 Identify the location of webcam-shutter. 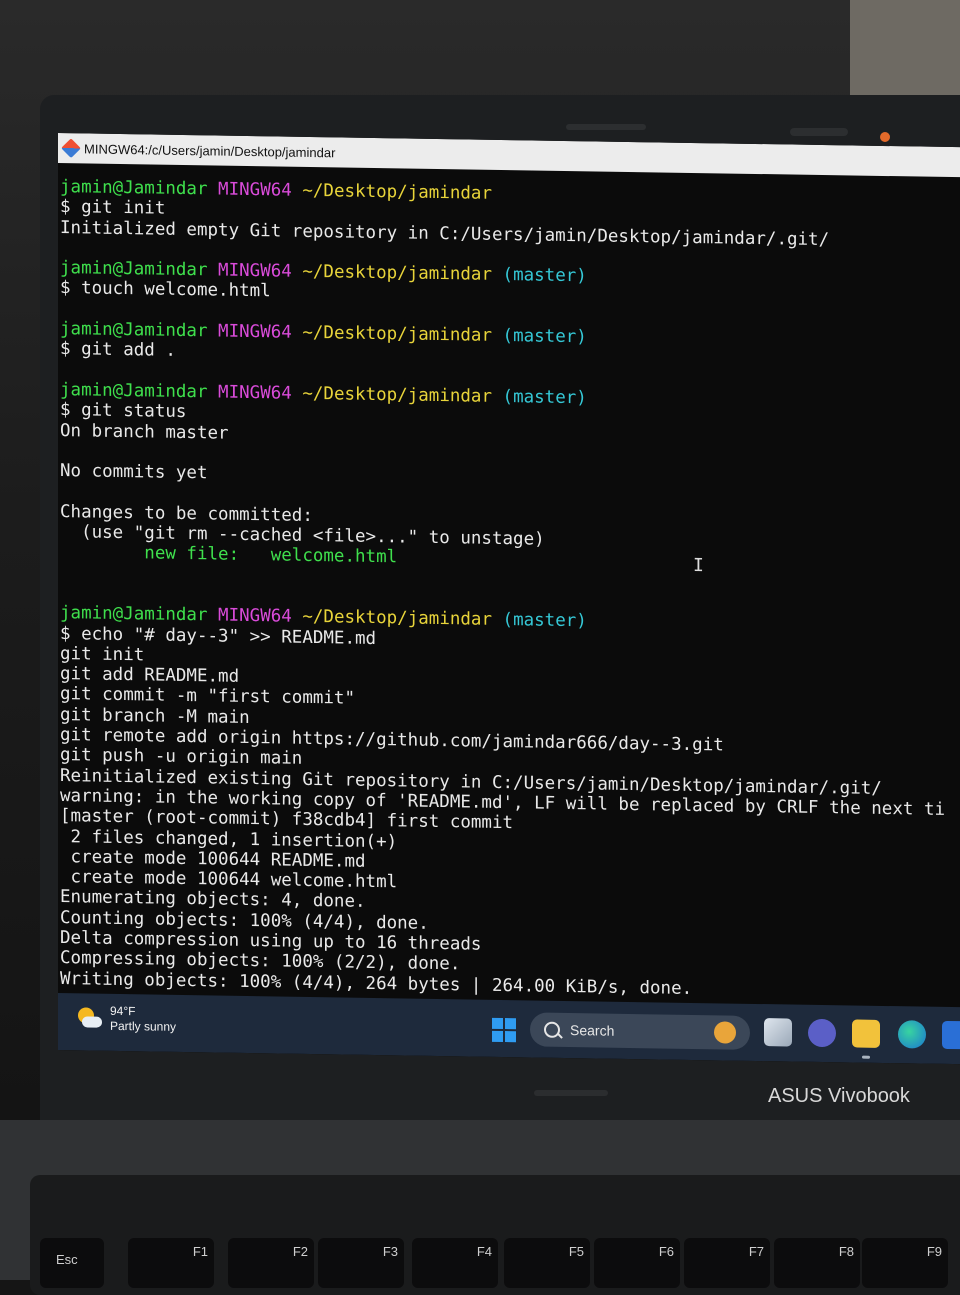
(819, 132).